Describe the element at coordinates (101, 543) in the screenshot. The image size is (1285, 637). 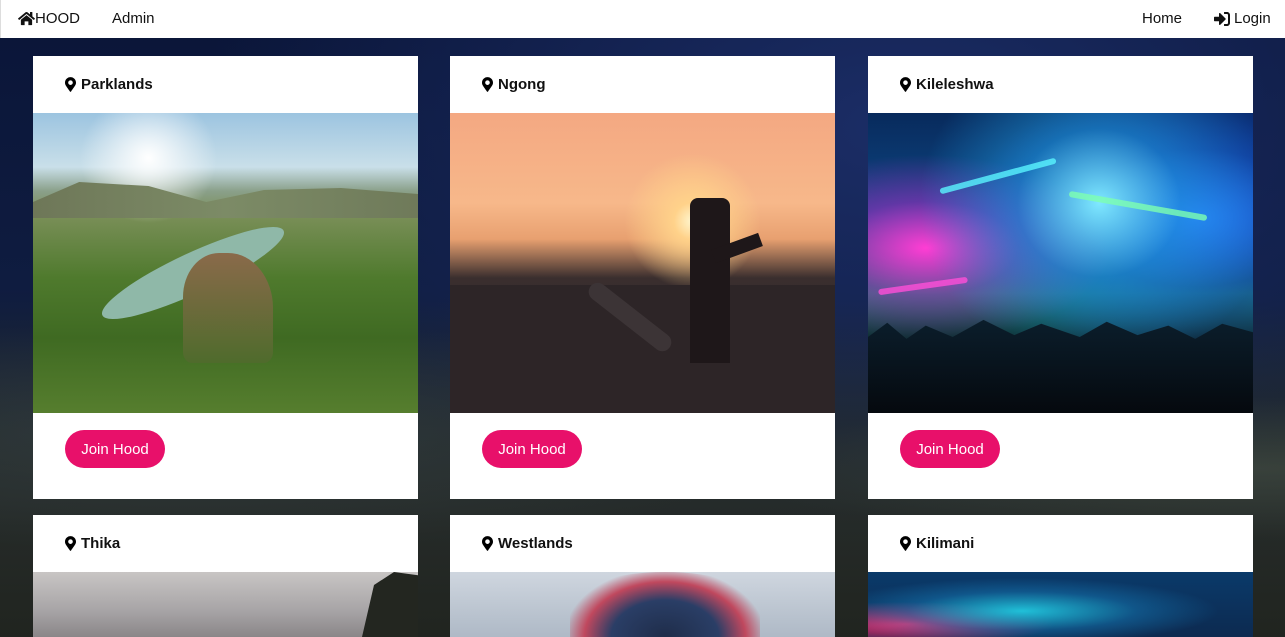
I see `card-title: Thika` at that location.